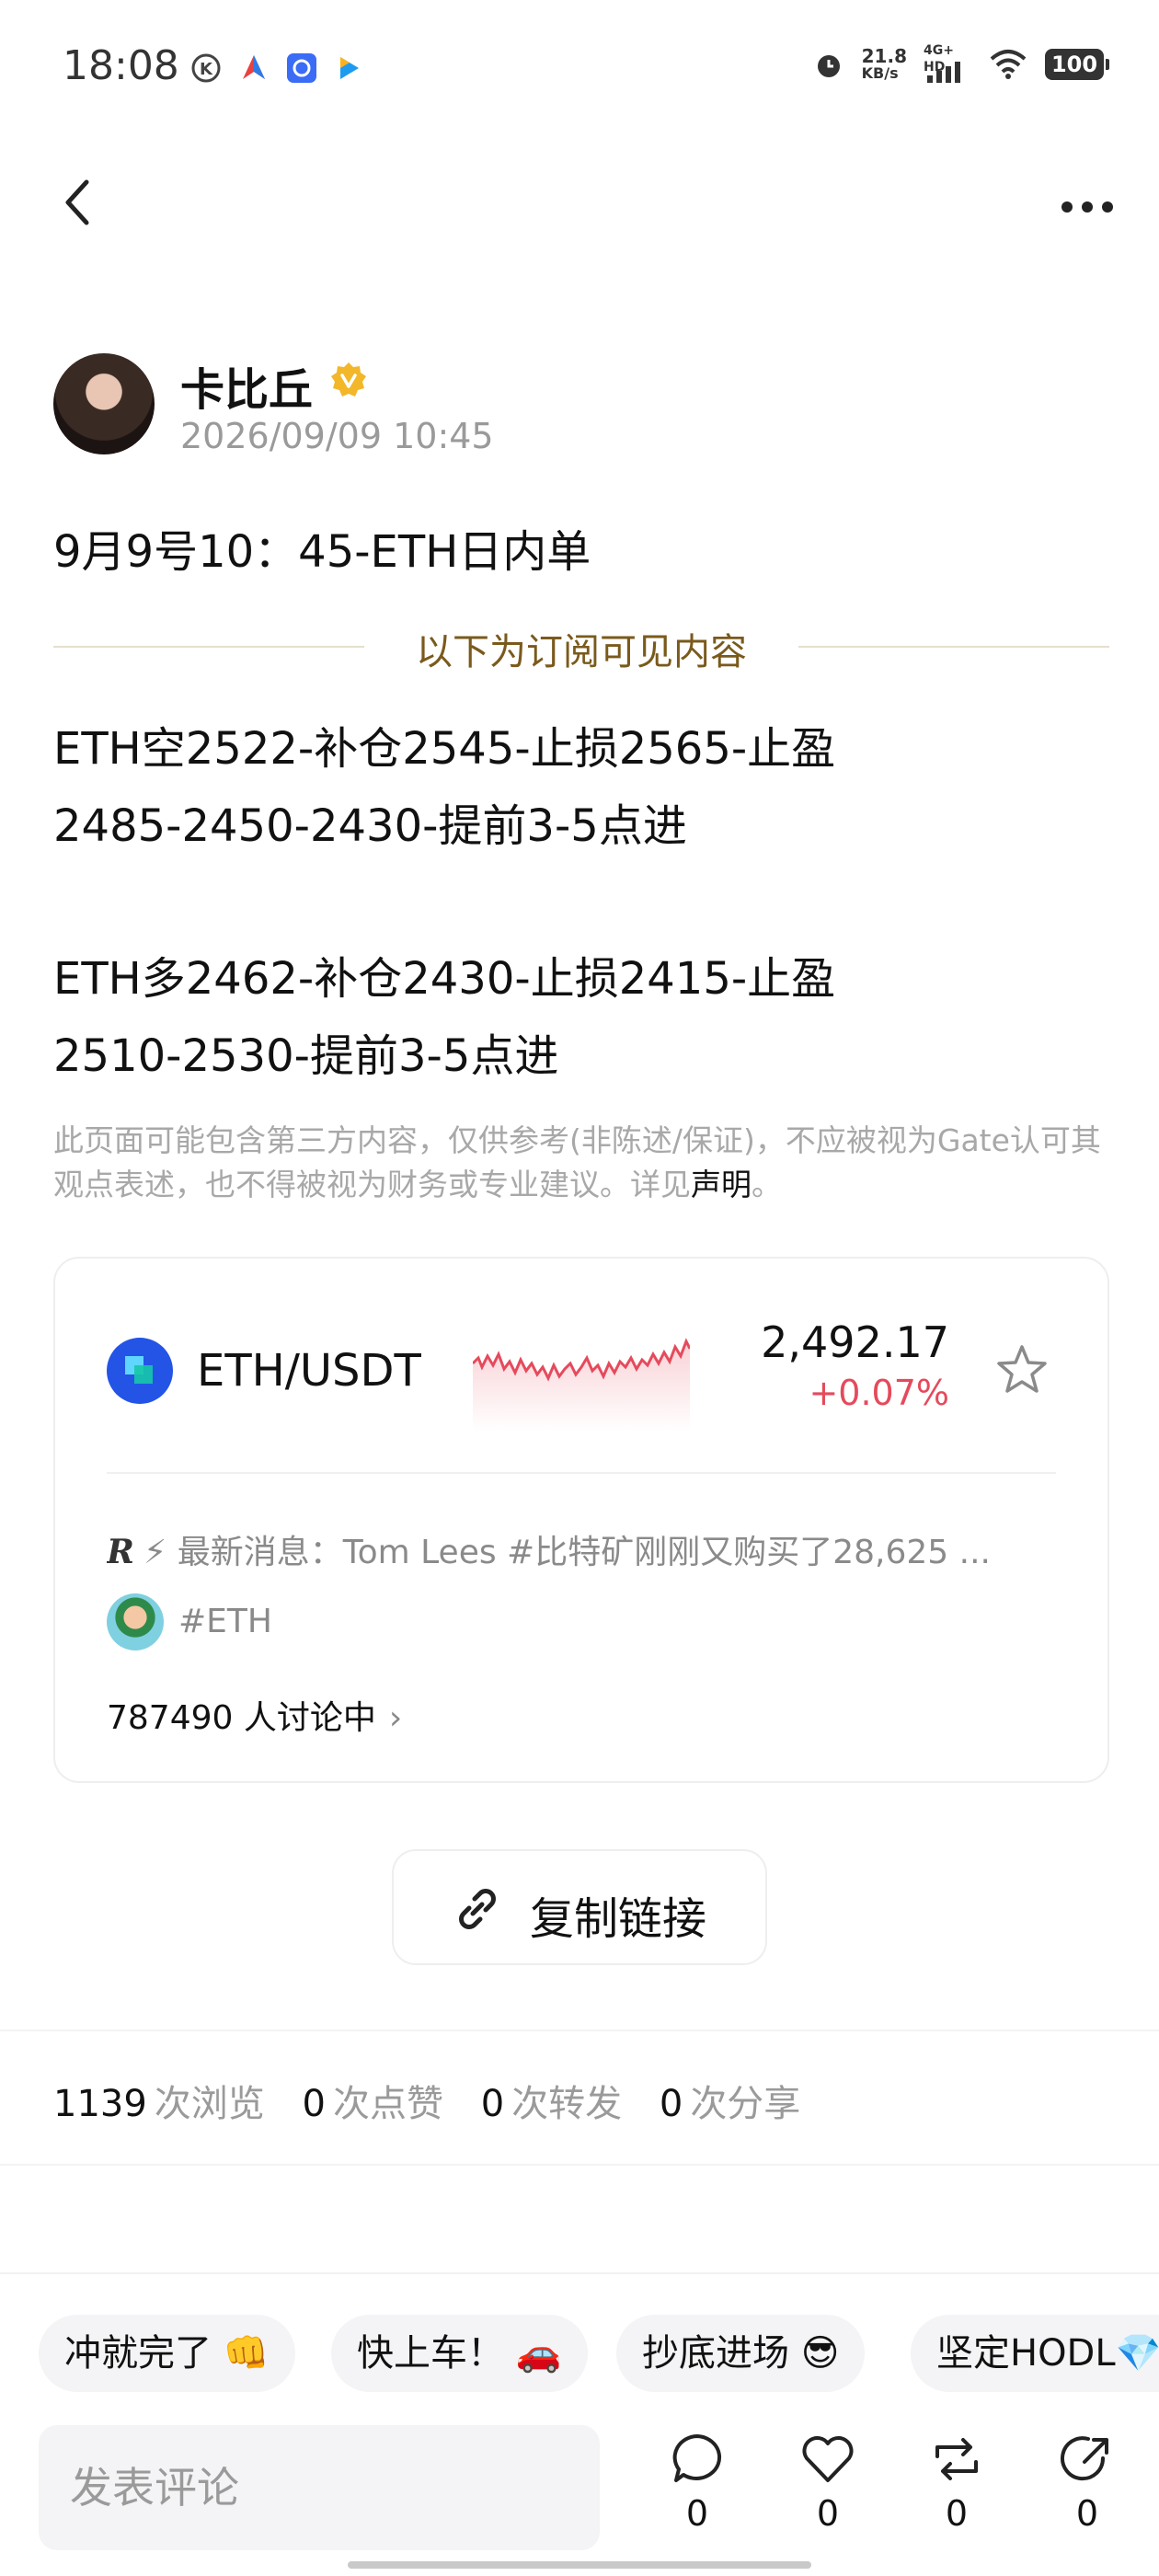 The image size is (1159, 2576). What do you see at coordinates (309, 1371) in the screenshot?
I see `trading-pair: ETH/USDT` at bounding box center [309, 1371].